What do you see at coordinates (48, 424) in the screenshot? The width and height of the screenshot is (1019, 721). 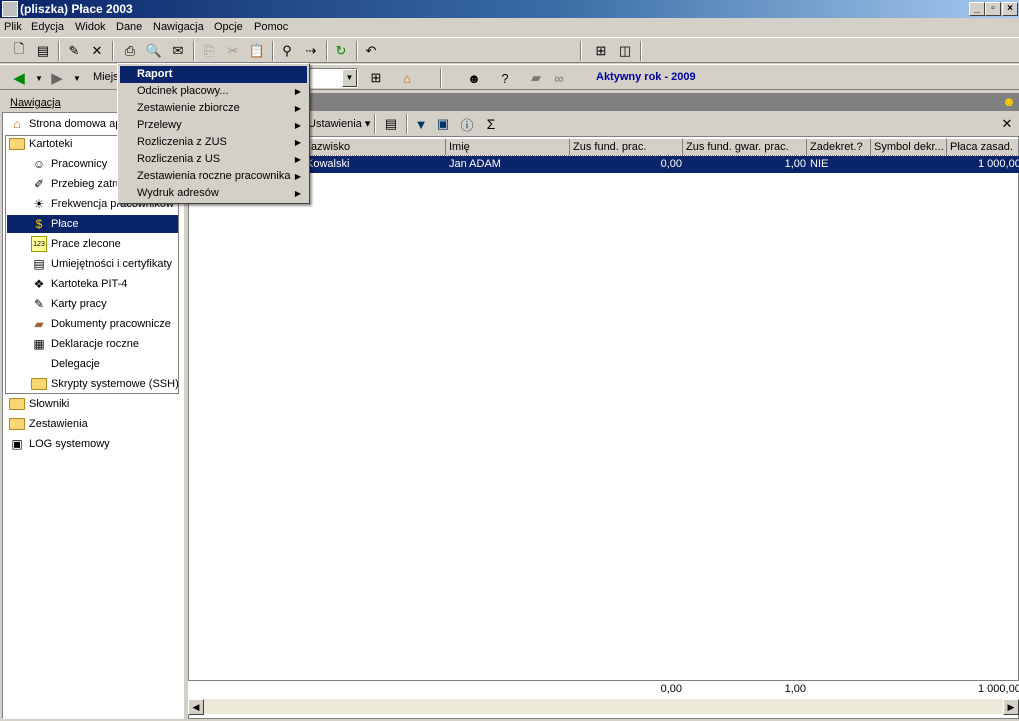 I see `nav-zestawienia: Zestawienia` at bounding box center [48, 424].